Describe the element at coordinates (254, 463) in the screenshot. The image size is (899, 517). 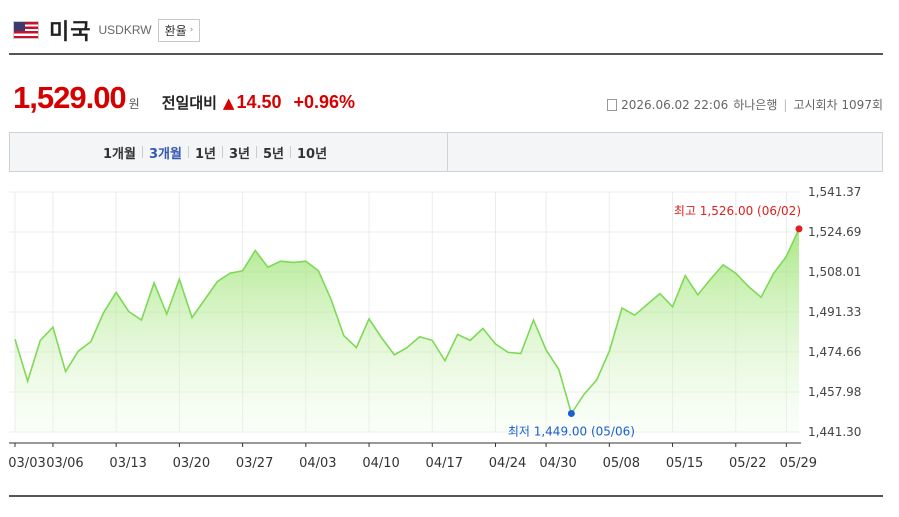
I see `x-tick-label: 03/27` at that location.